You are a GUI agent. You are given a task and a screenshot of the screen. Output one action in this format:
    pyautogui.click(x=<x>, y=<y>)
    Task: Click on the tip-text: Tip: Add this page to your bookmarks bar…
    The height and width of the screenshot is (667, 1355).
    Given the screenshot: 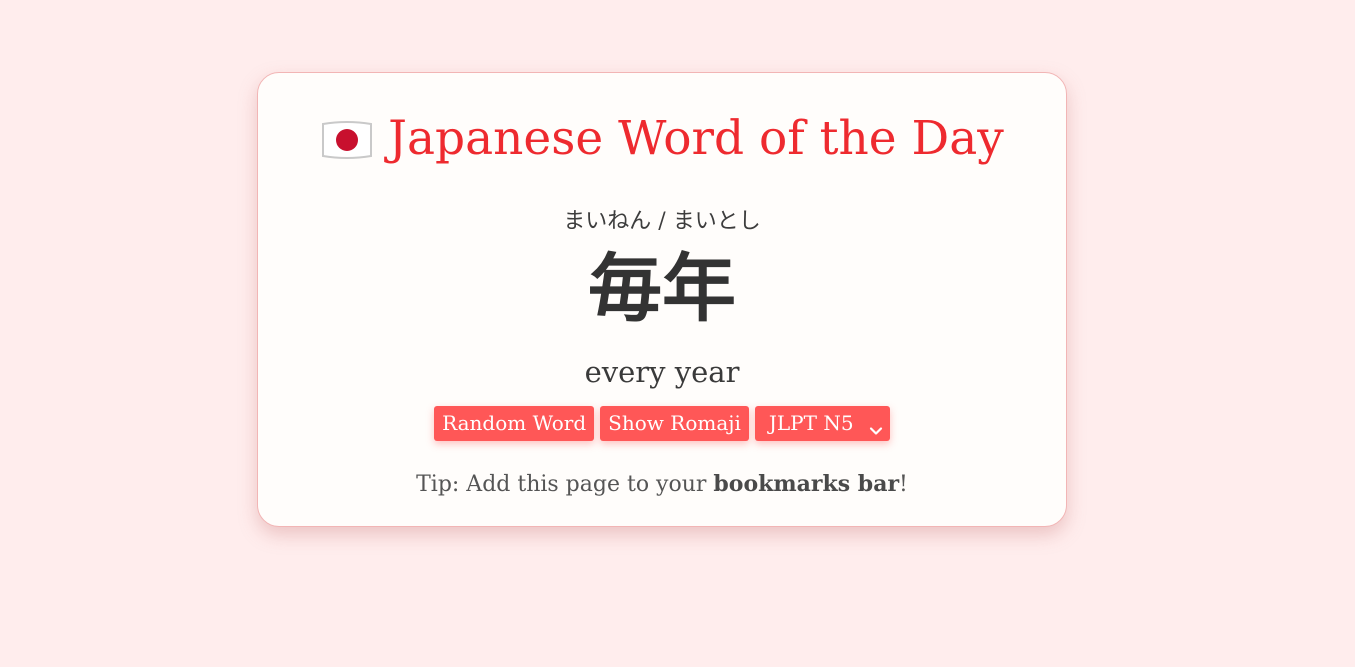 What is the action you would take?
    pyautogui.click(x=662, y=484)
    